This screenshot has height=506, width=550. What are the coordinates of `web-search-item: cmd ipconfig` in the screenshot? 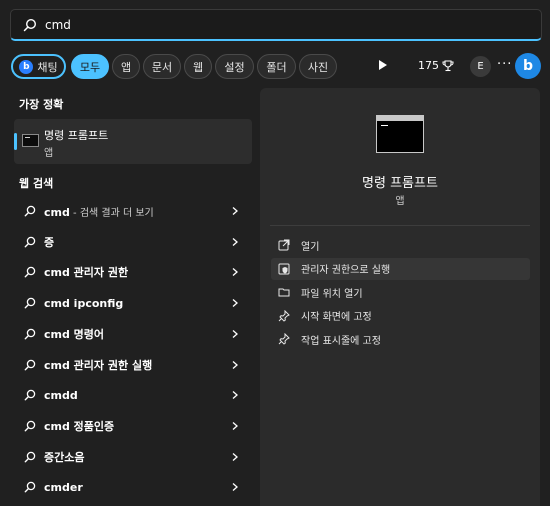 It's located at (133, 303).